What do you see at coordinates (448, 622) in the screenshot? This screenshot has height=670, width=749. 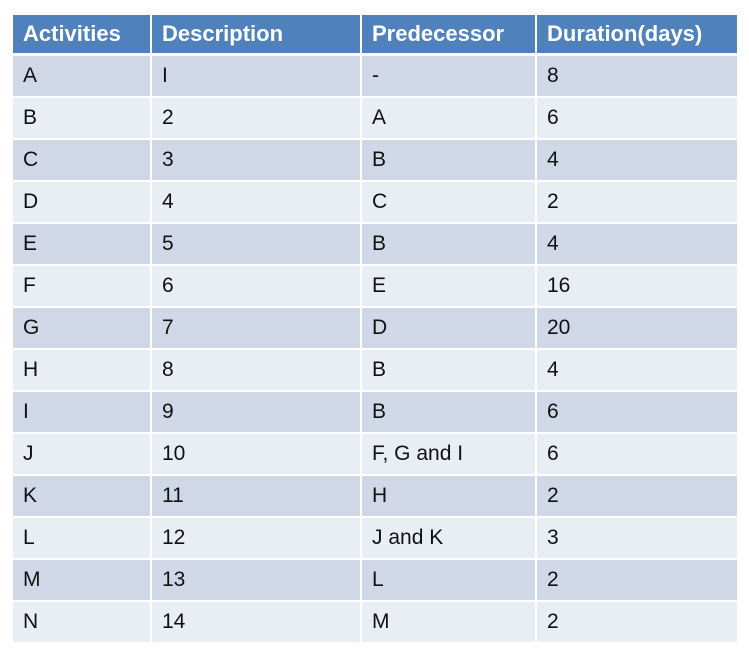 I see `cell-predecessor: M` at bounding box center [448, 622].